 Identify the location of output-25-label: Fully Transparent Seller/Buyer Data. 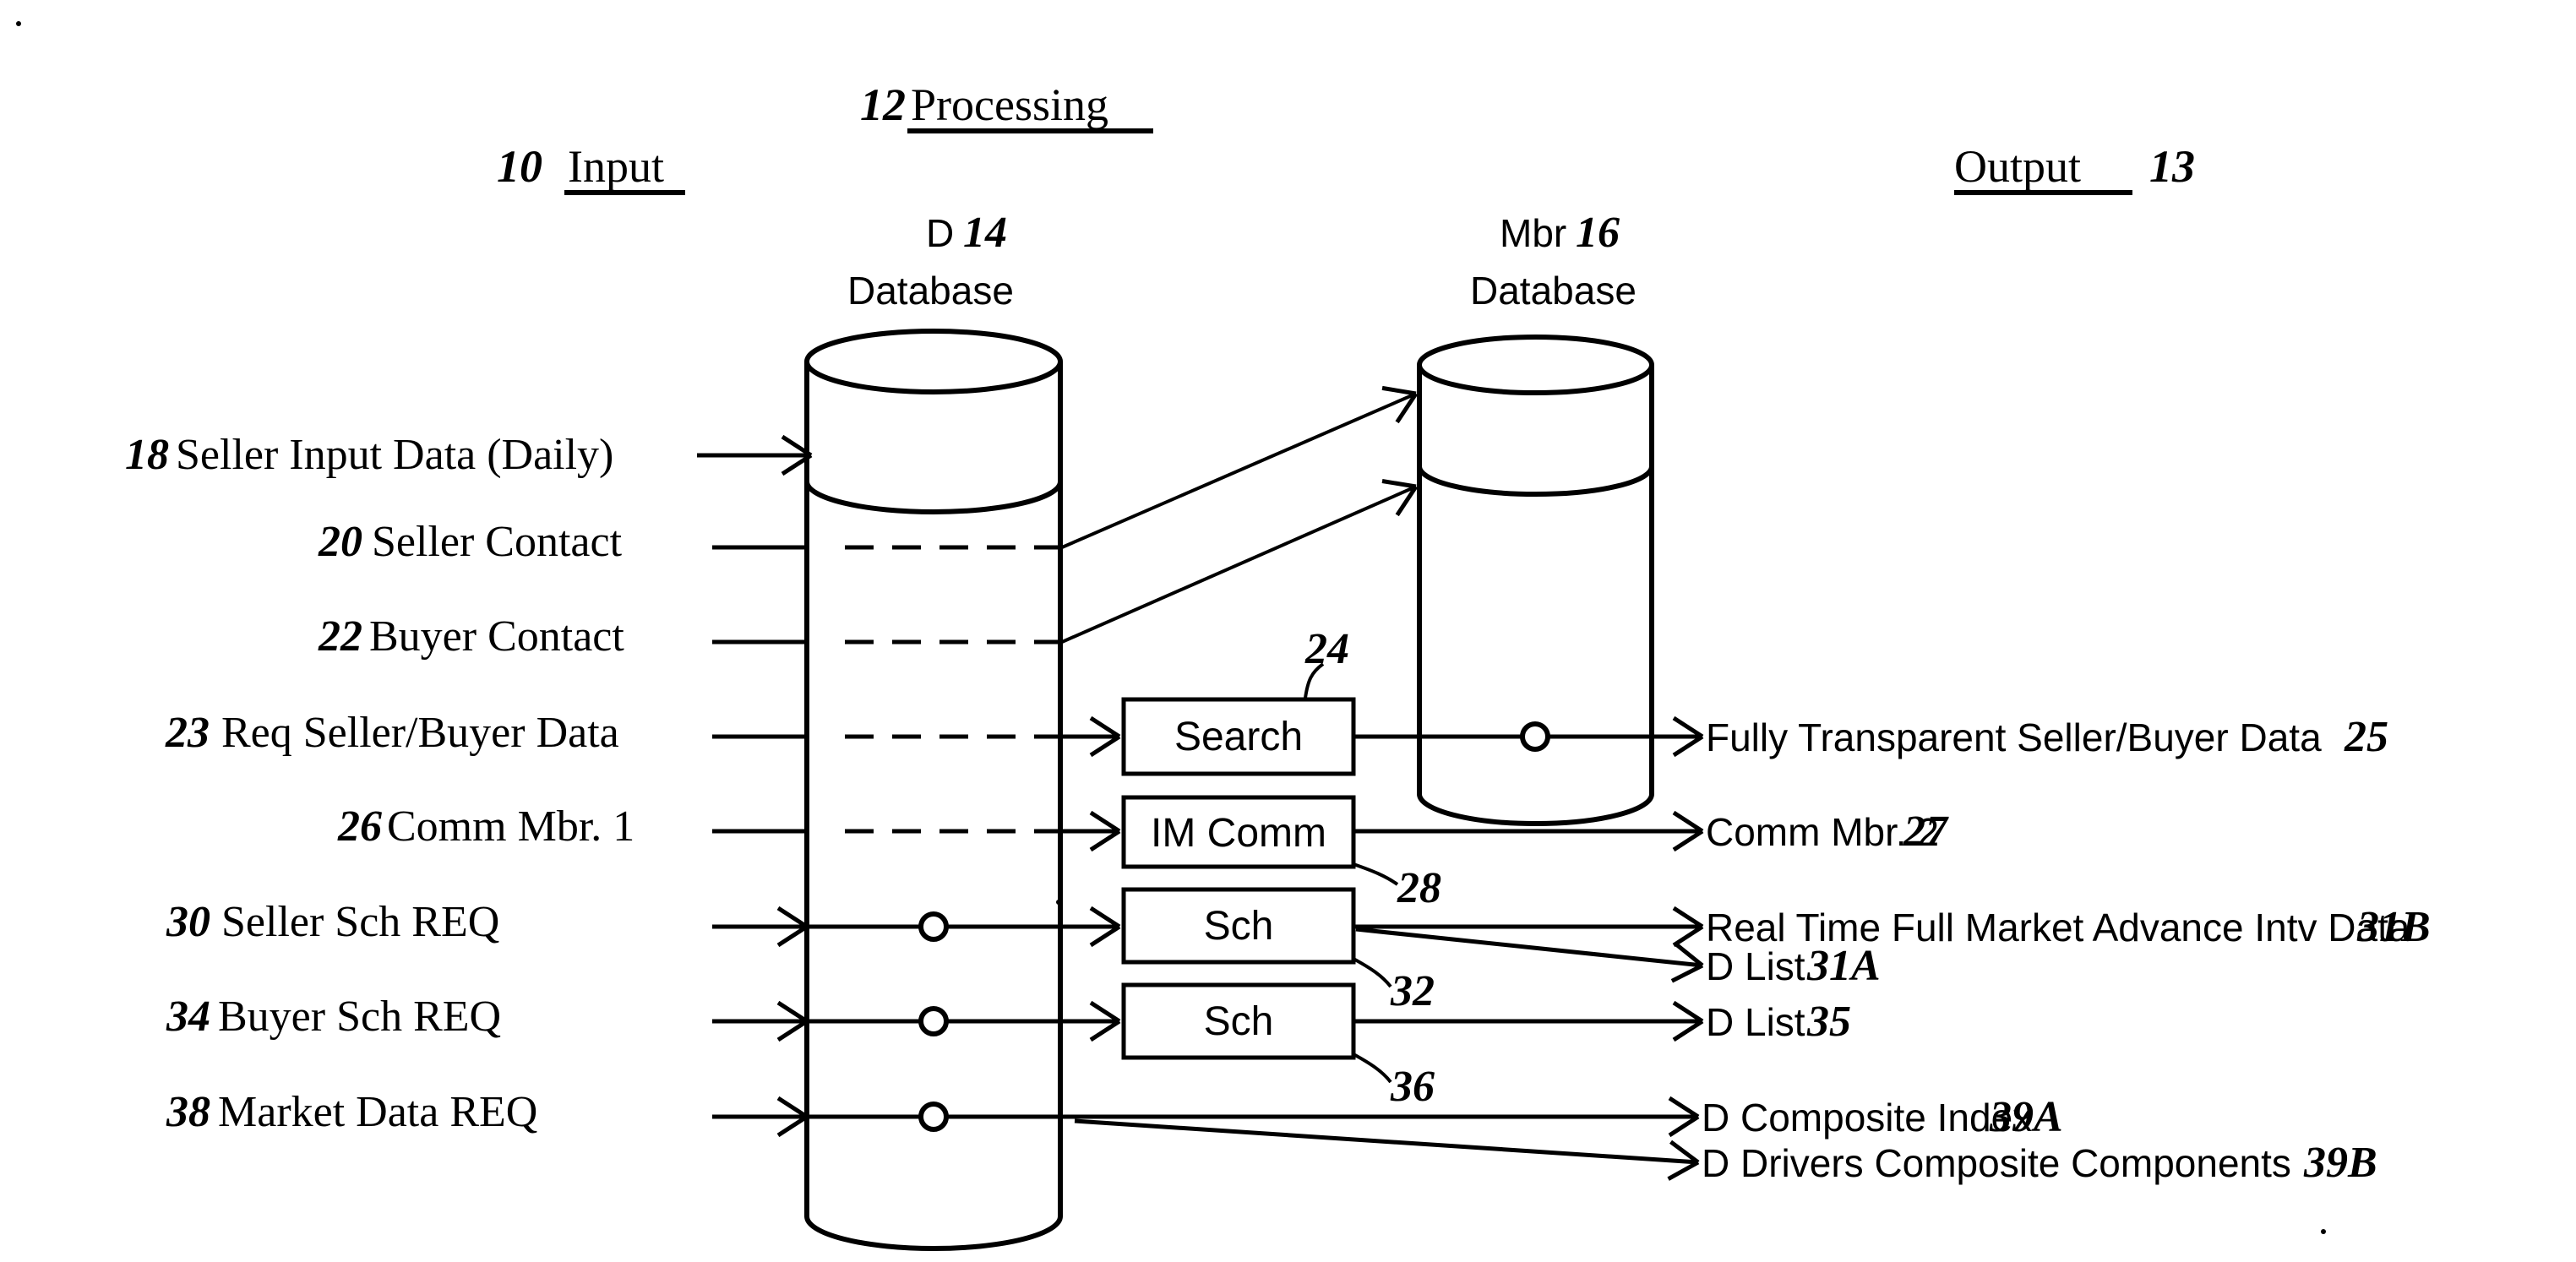
(2014, 737).